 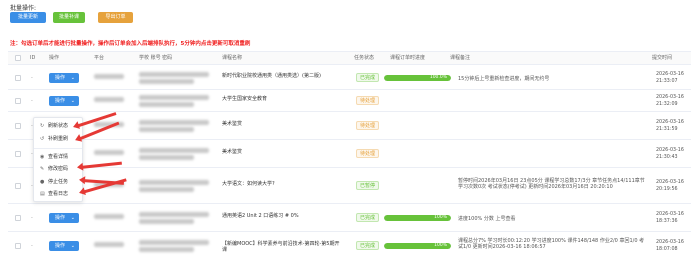 I want to click on menu-item-label: 刷新状态, so click(x=58, y=126).